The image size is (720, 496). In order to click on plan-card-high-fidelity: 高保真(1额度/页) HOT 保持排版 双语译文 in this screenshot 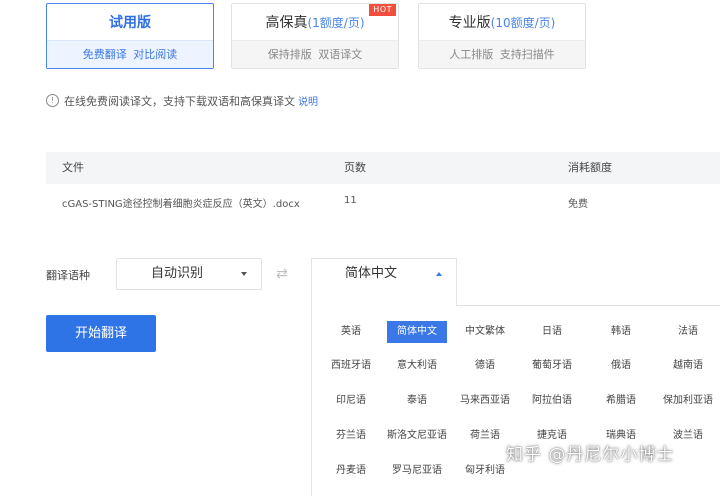, I will do `click(315, 36)`.